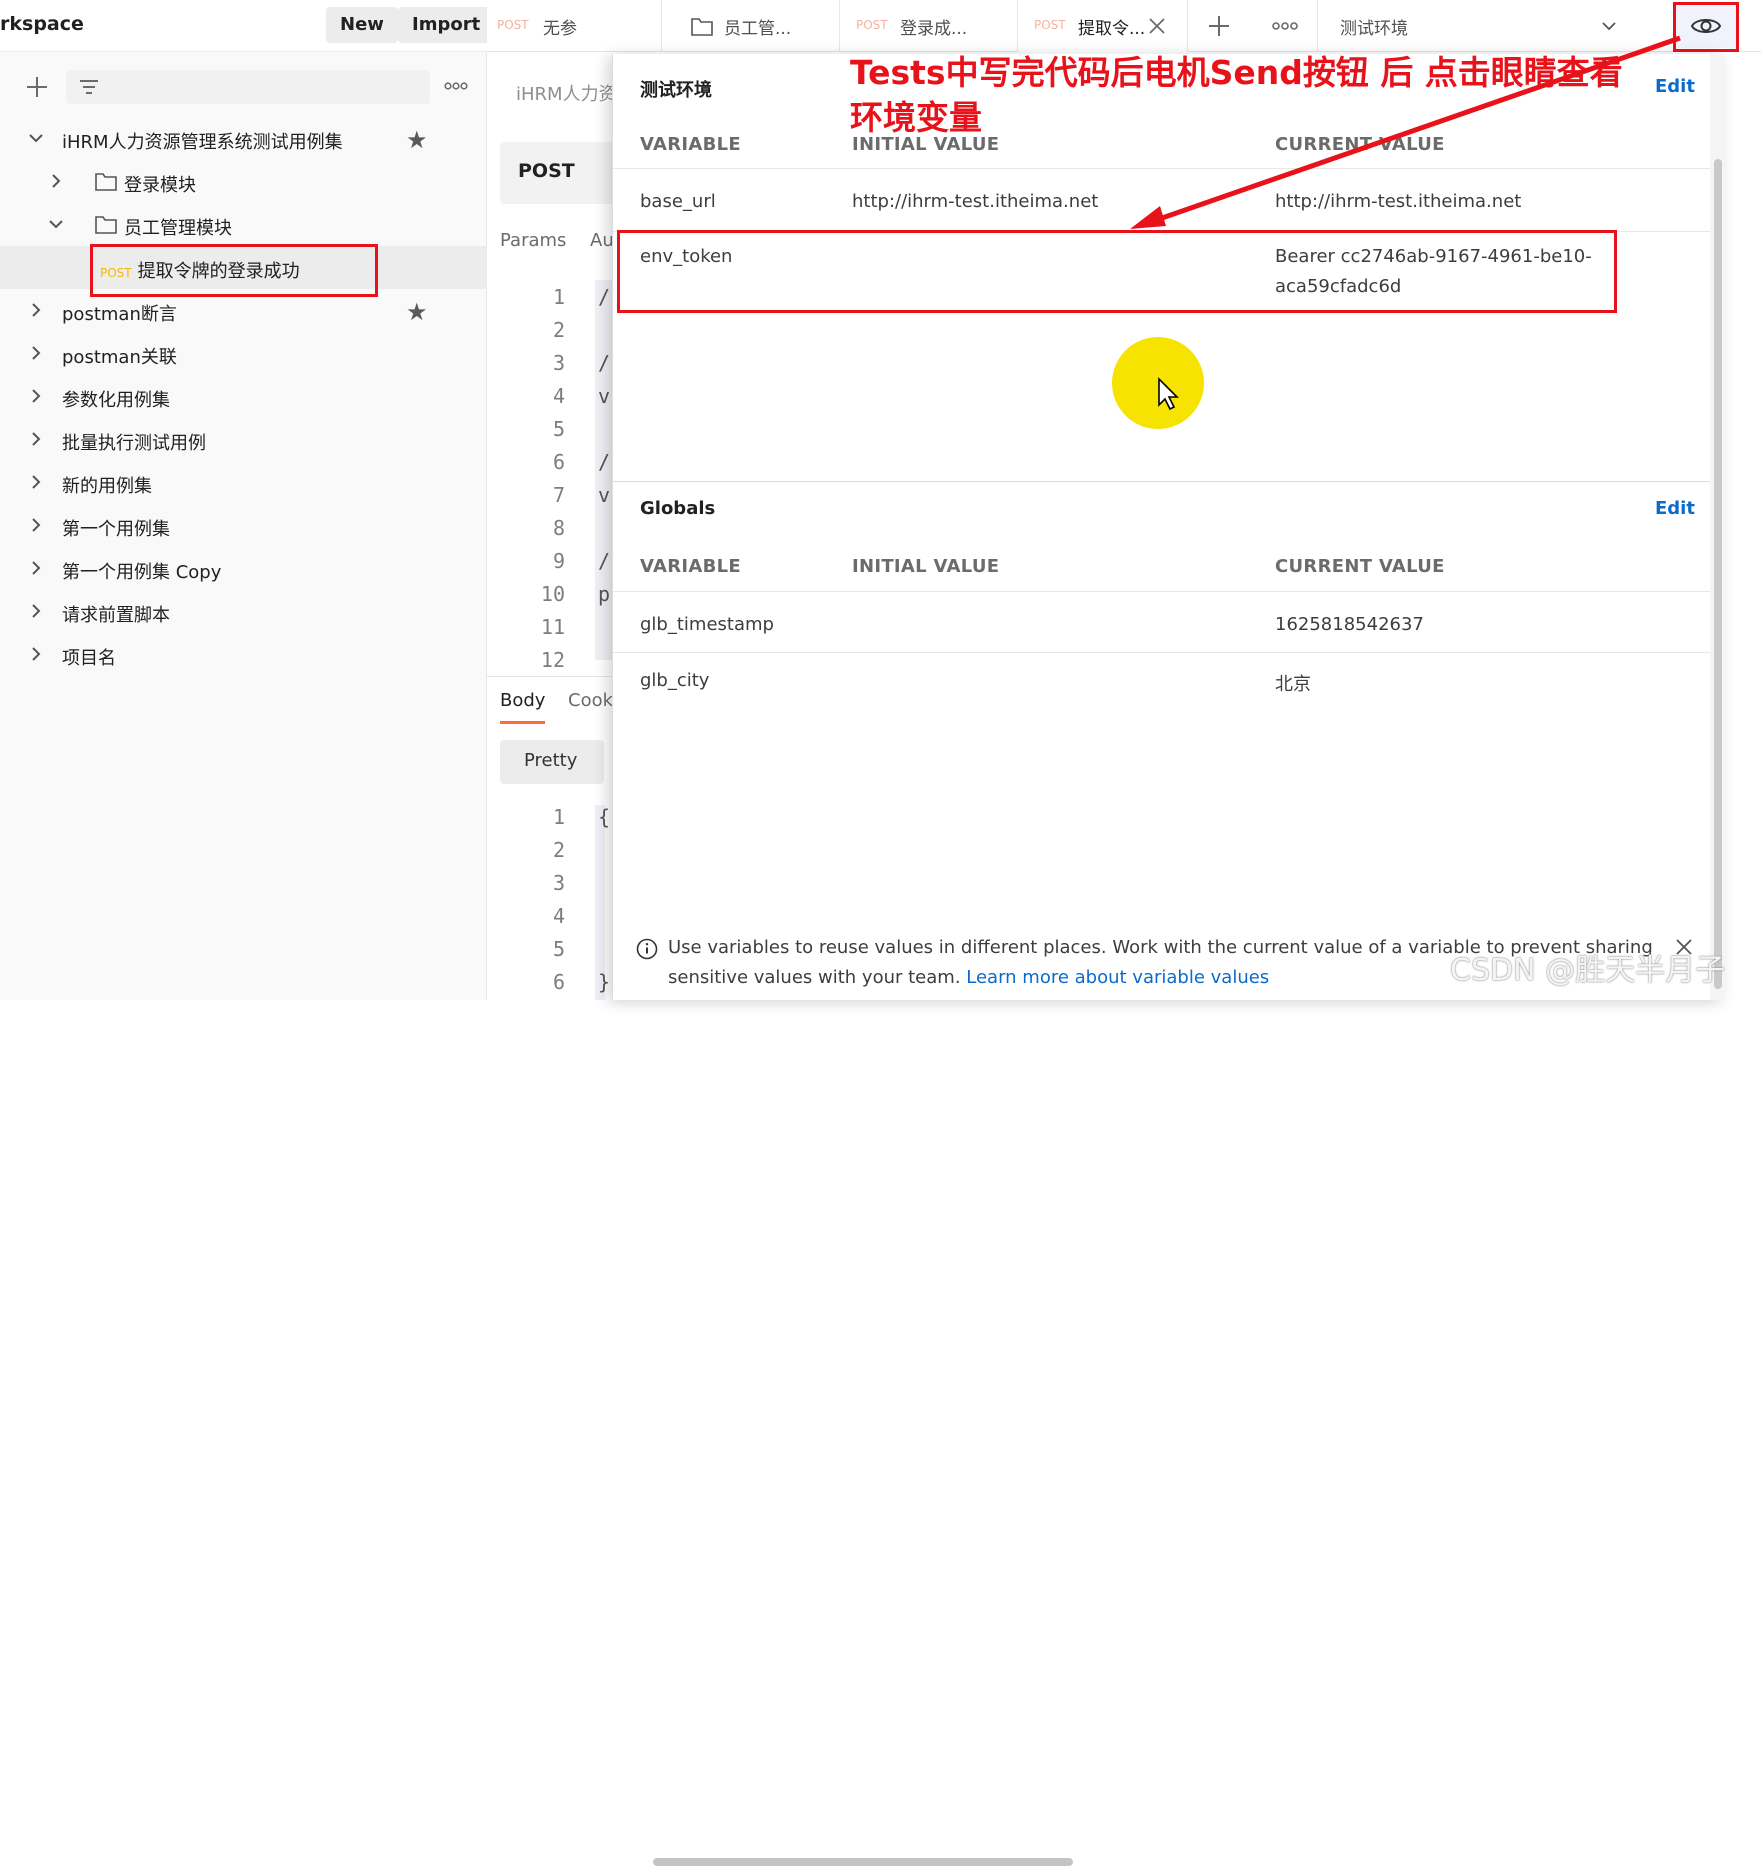 This screenshot has width=1761, height=1866. What do you see at coordinates (1236, 95) in the screenshot?
I see `annotation-text: Tests中写完代码后电机Send按钮 后 点击眼睛查看 环境变量` at bounding box center [1236, 95].